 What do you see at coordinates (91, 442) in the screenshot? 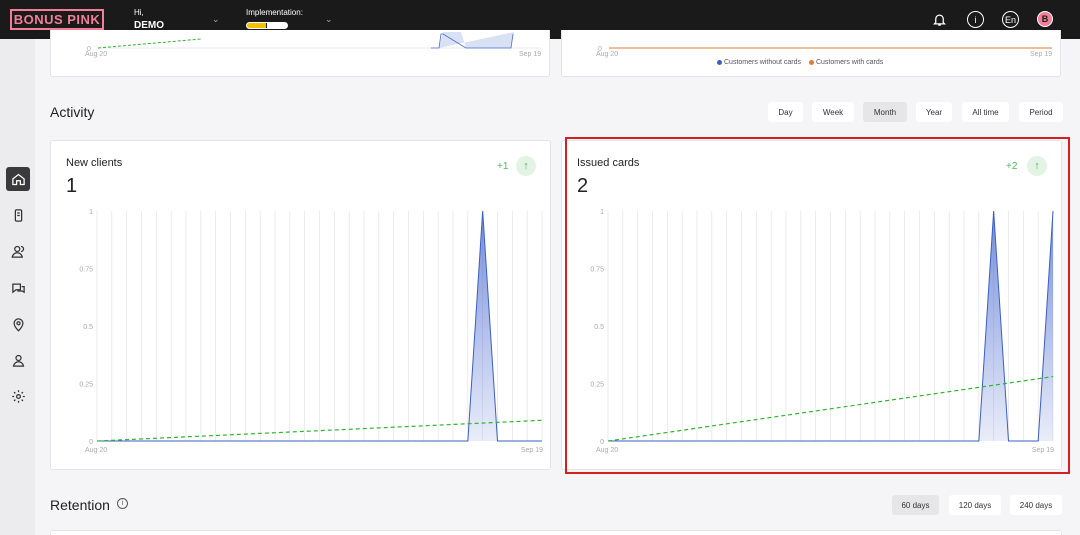
I see `y-tick-label: 0` at bounding box center [91, 442].